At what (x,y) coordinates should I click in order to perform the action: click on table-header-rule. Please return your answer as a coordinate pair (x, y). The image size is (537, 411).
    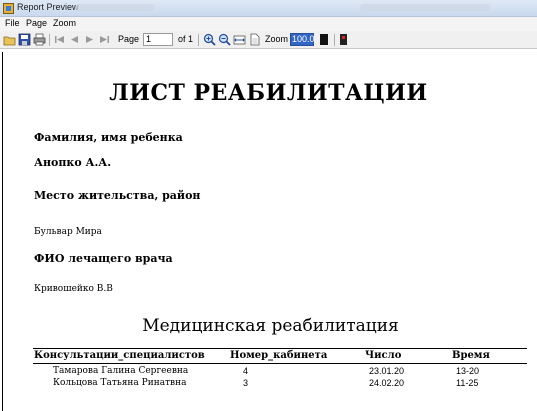
    Looking at the image, I should click on (280, 363).